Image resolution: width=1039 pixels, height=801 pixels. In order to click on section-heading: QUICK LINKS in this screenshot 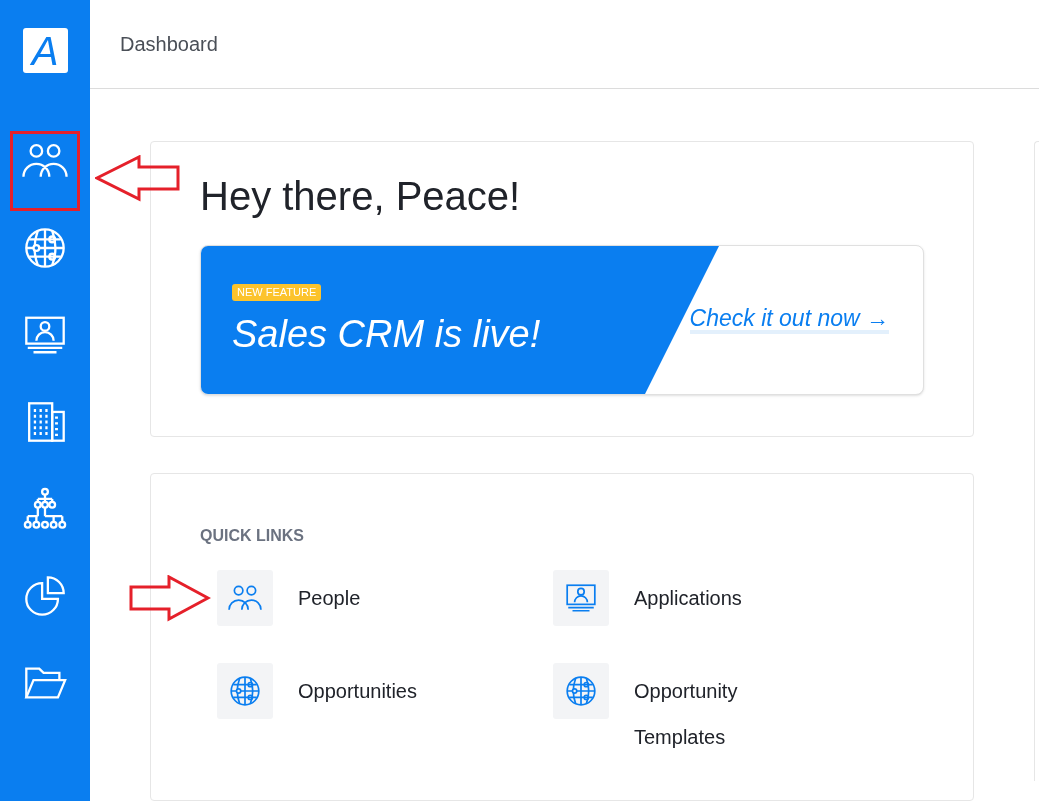, I will do `click(252, 536)`.